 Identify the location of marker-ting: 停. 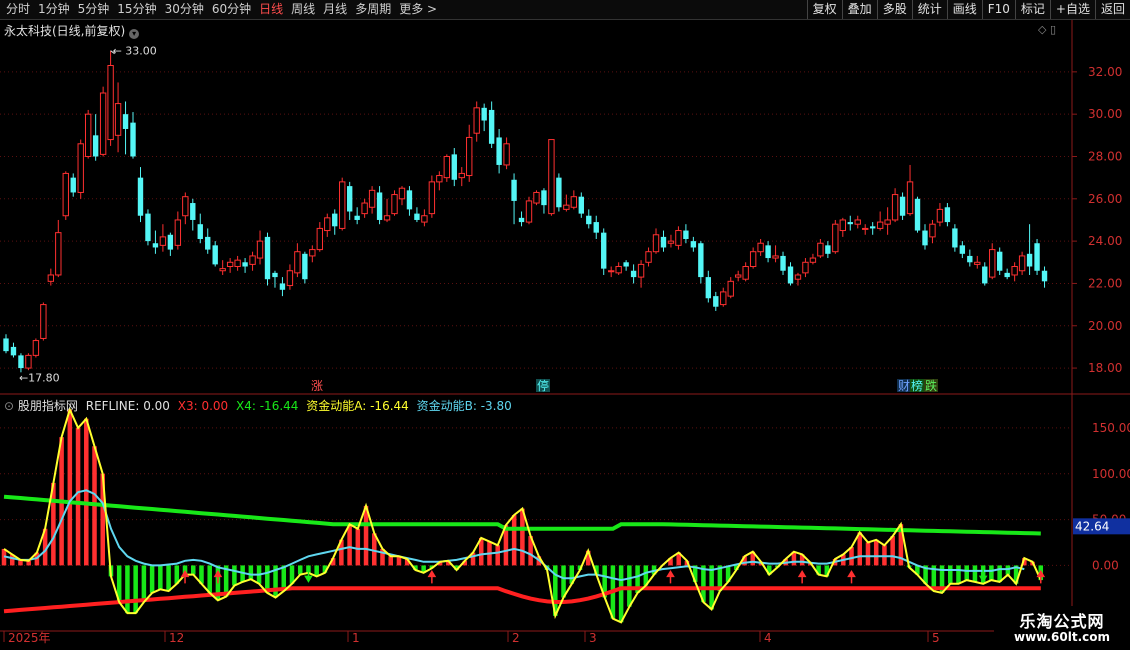
(543, 385).